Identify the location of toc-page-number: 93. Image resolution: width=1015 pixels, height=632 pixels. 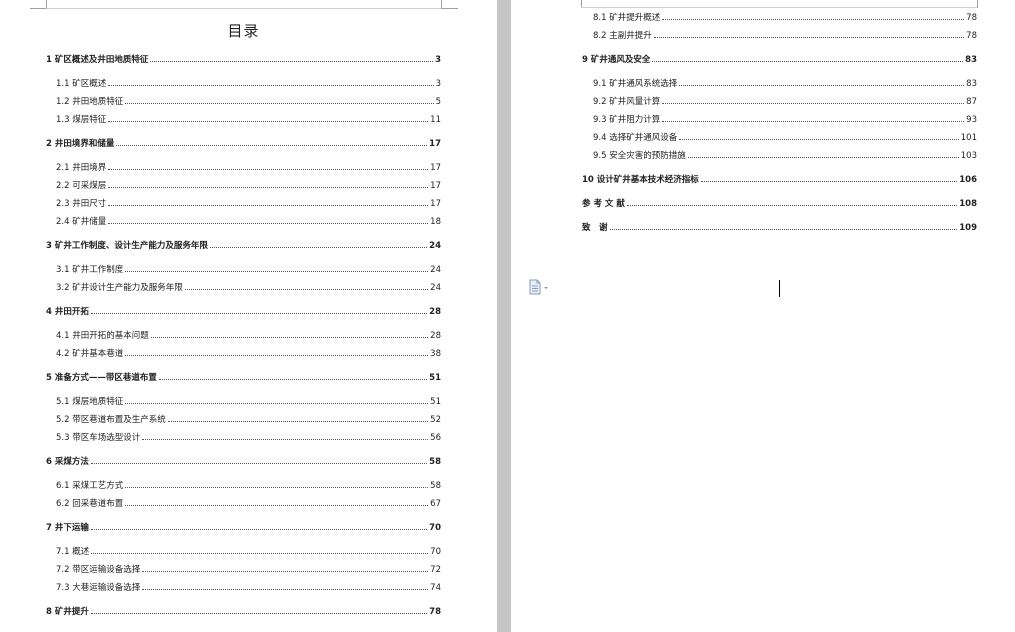
(971, 120).